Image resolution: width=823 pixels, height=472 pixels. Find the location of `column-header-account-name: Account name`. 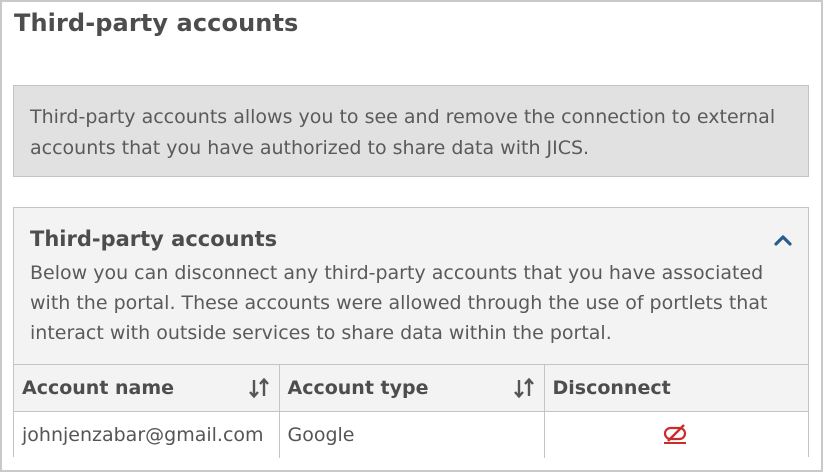

column-header-account-name: Account name is located at coordinates (147, 388).